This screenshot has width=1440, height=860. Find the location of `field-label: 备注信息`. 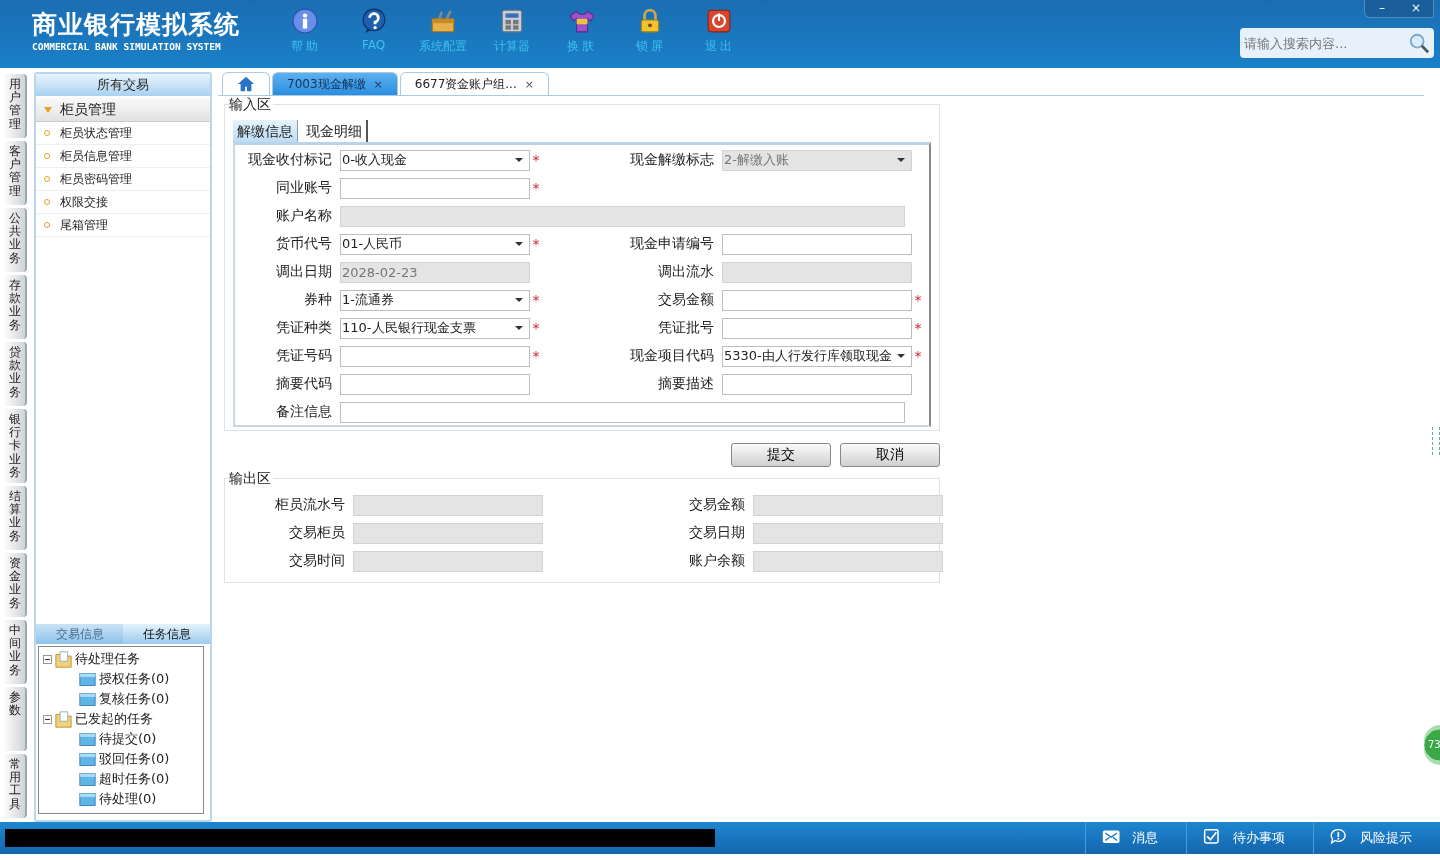

field-label: 备注信息 is located at coordinates (304, 412).